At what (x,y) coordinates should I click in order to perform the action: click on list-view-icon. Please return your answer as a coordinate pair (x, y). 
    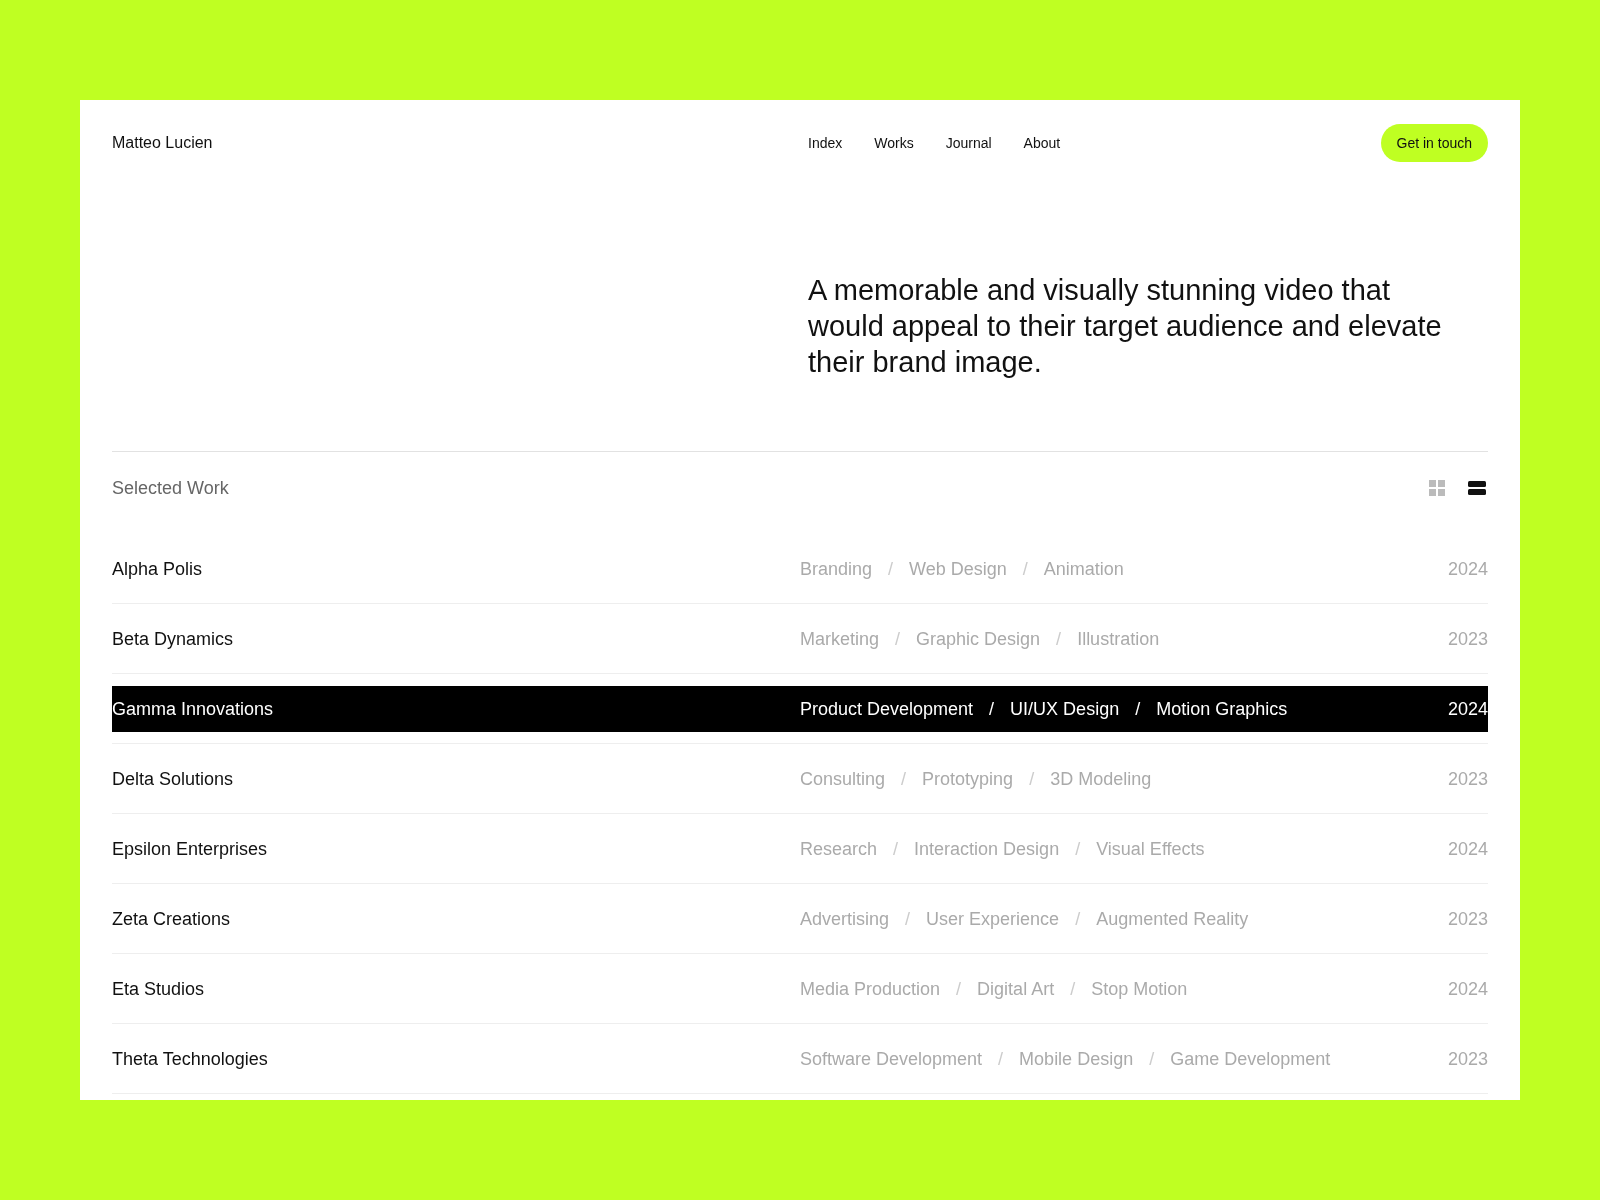
    Looking at the image, I should click on (1477, 488).